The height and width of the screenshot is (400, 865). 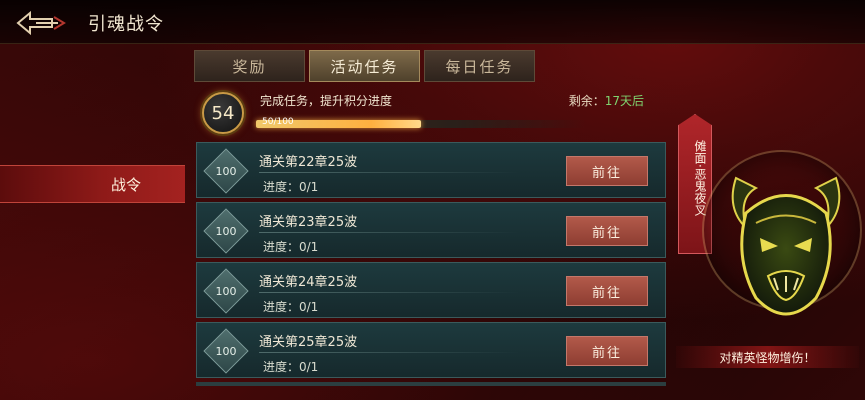 I want to click on sidebar-item-label: 战令, so click(x=125, y=184).